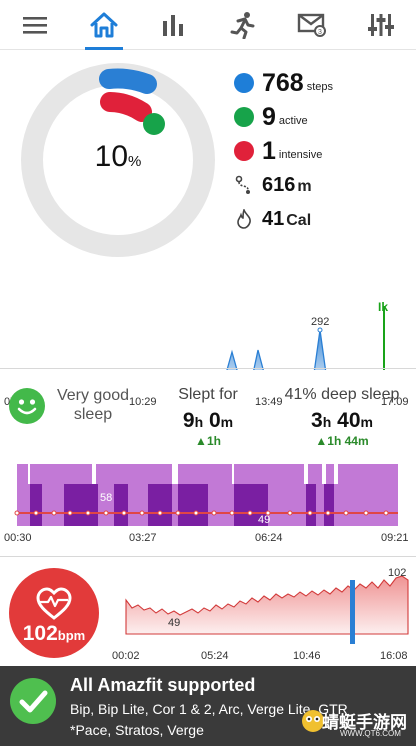  Describe the element at coordinates (214, 420) in the screenshot. I see `slept-minutes: 0` at that location.